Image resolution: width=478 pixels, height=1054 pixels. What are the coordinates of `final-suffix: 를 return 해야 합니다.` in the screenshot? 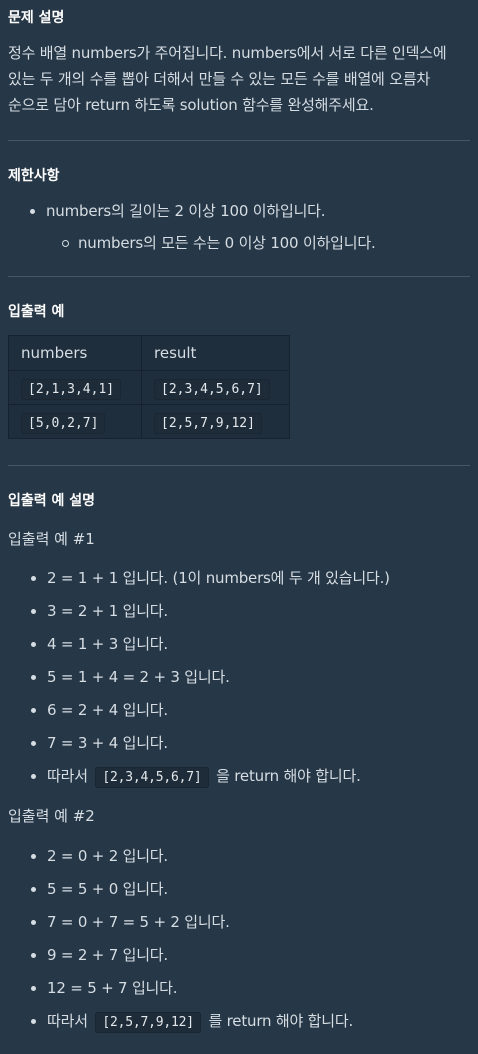 It's located at (281, 1021).